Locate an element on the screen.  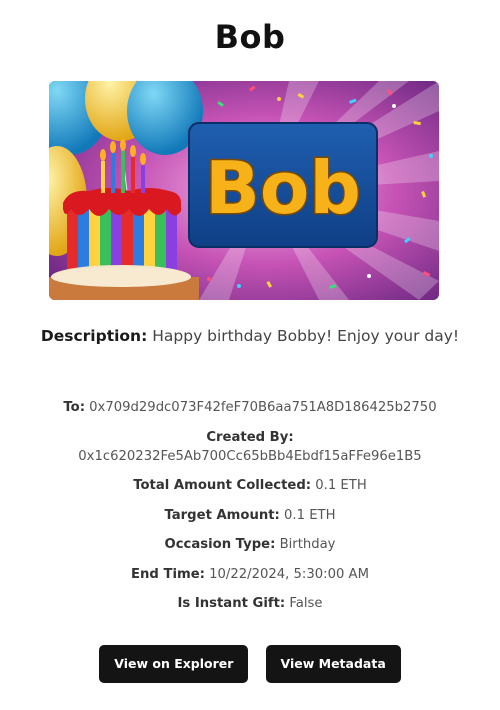
banner-text: Bob is located at coordinates (283, 188).